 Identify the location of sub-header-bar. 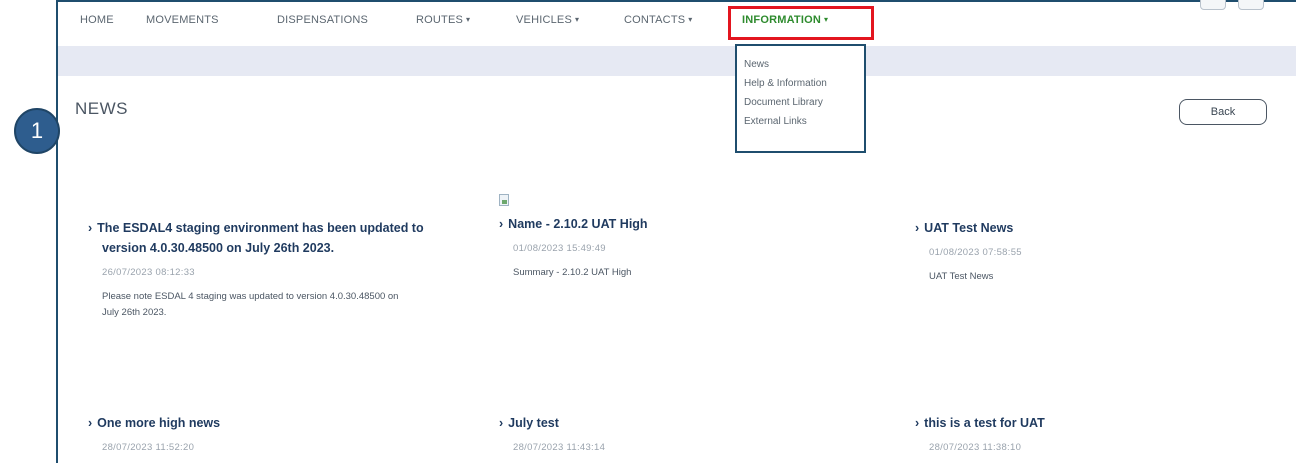
(677, 61).